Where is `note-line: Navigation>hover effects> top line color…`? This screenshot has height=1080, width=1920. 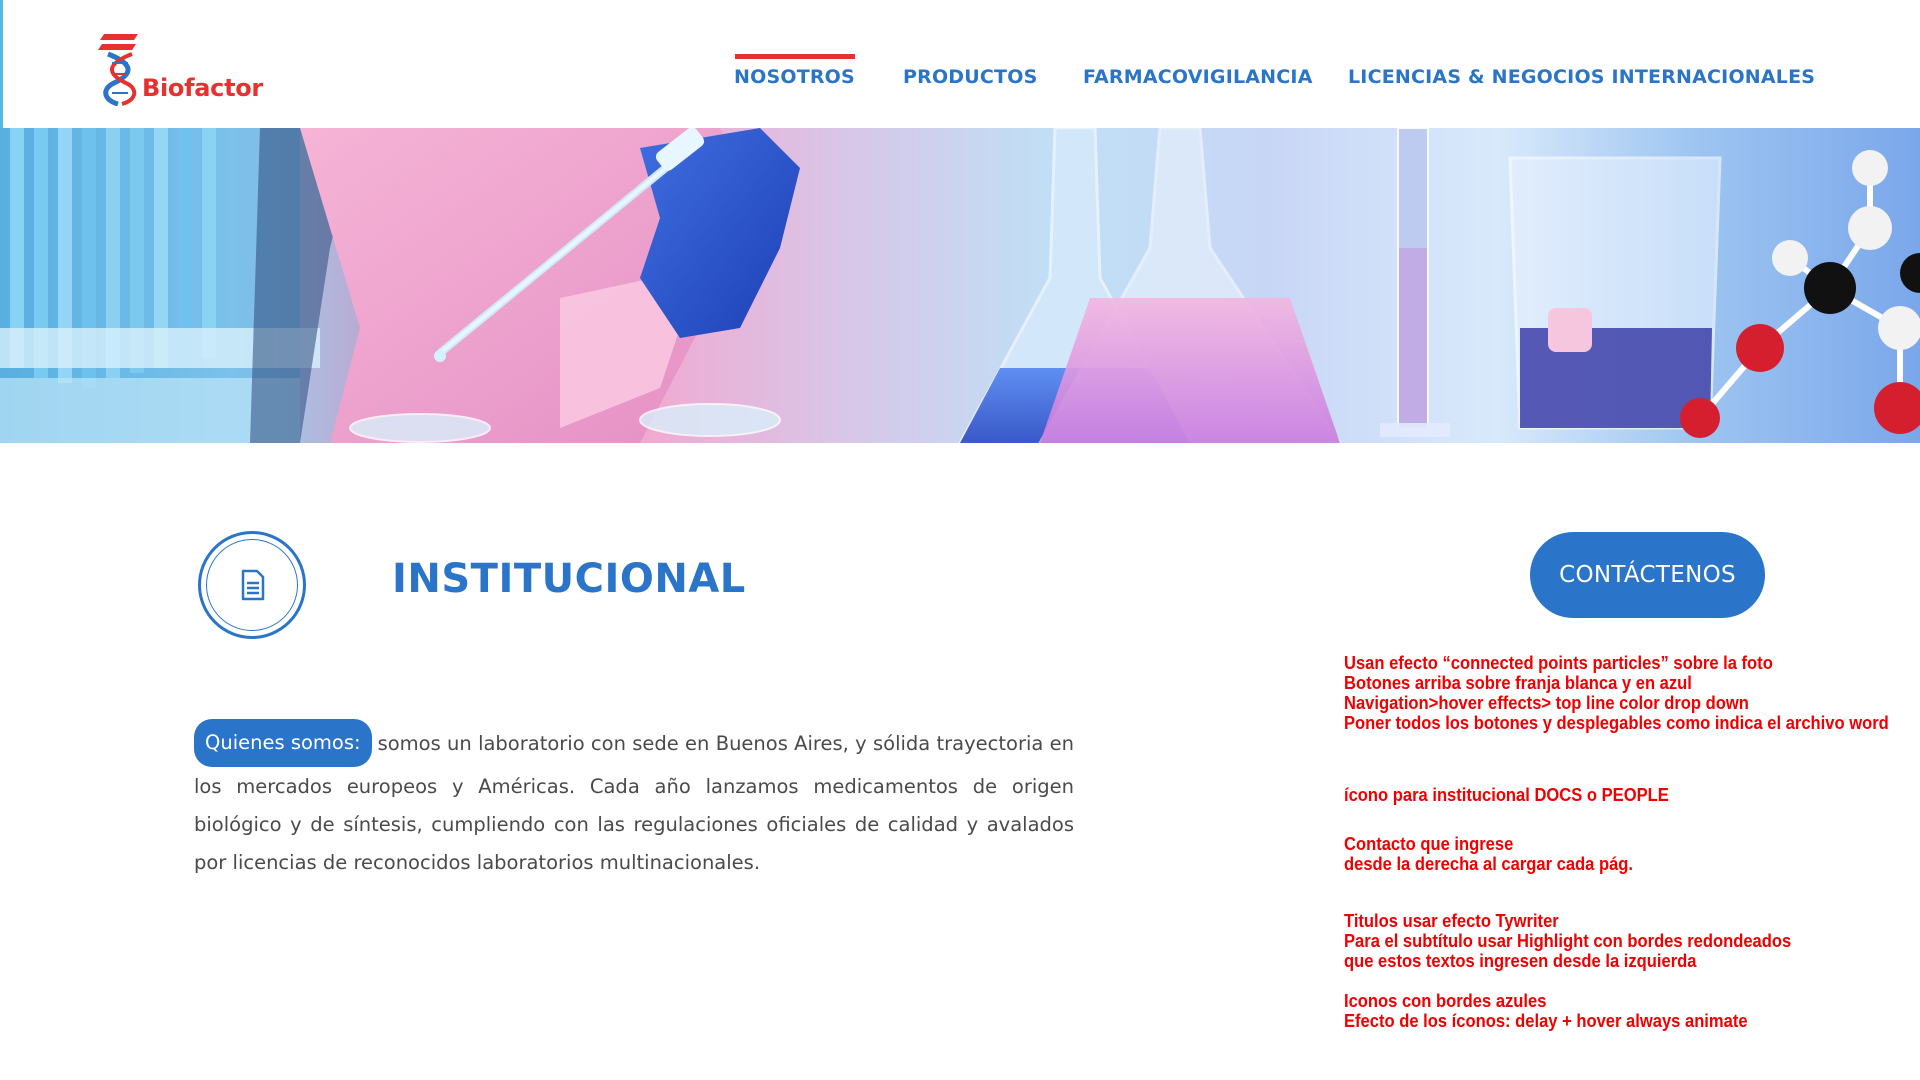 note-line: Navigation>hover effects> top line color… is located at coordinates (1546, 703).